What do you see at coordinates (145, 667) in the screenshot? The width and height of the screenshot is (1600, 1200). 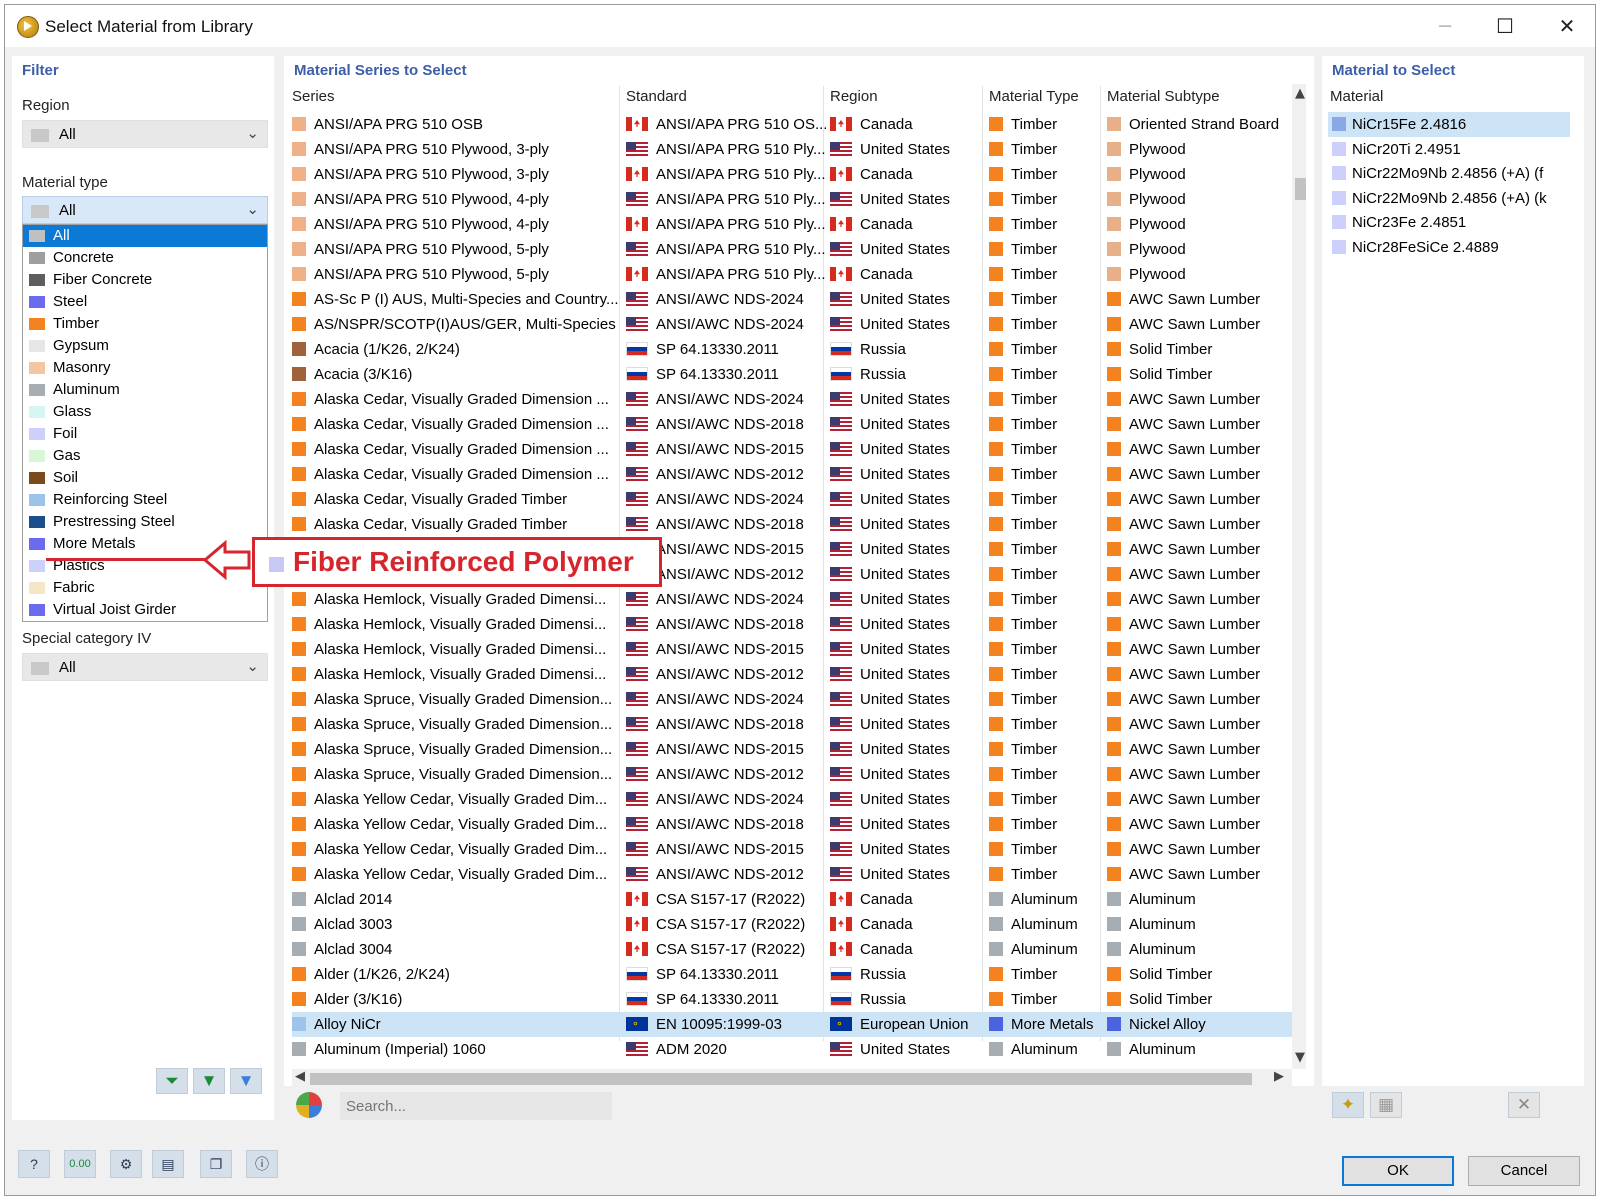 I see `special-category-select: All ⌄` at bounding box center [145, 667].